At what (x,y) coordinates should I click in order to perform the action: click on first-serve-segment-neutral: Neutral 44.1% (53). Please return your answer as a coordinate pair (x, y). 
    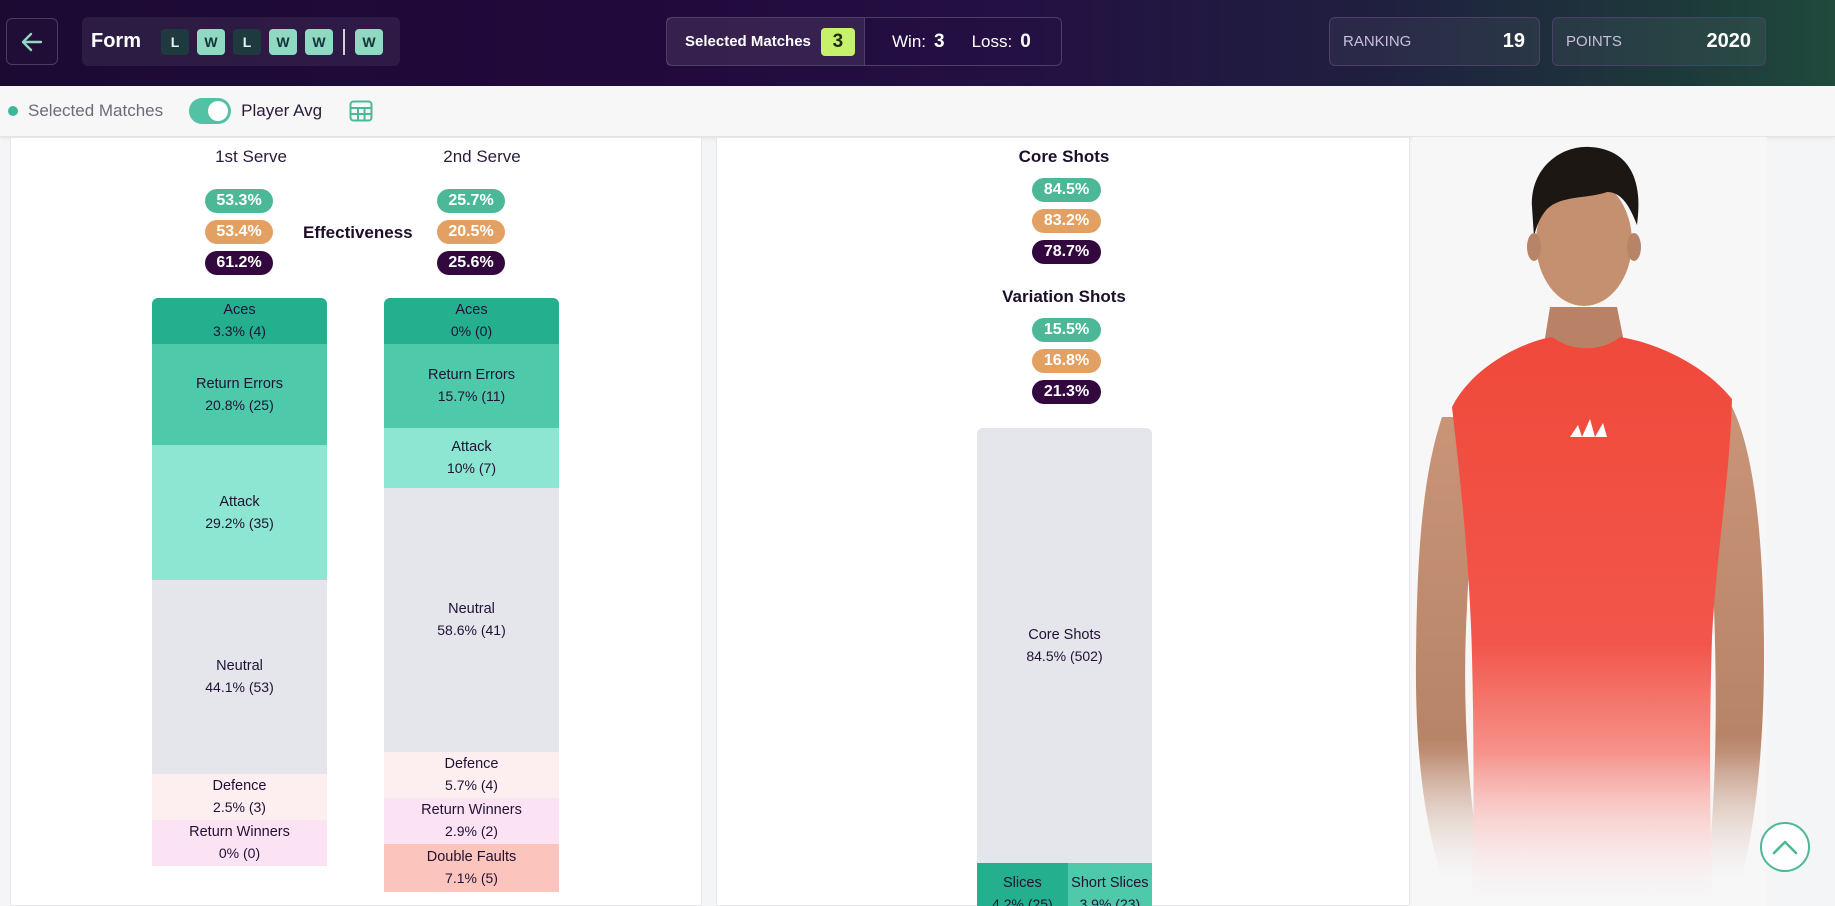
    Looking at the image, I should click on (239, 677).